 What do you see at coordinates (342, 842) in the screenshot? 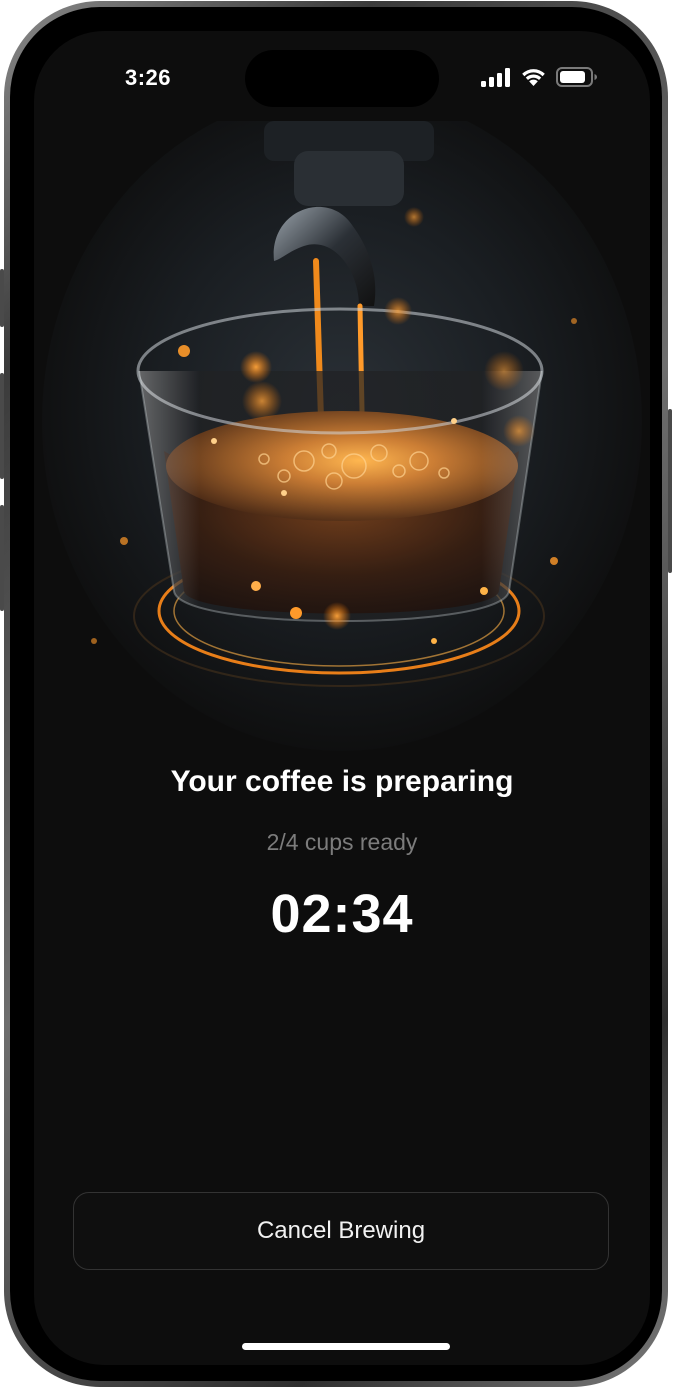
I see `cups-progress-text: 2/4 cups ready` at bounding box center [342, 842].